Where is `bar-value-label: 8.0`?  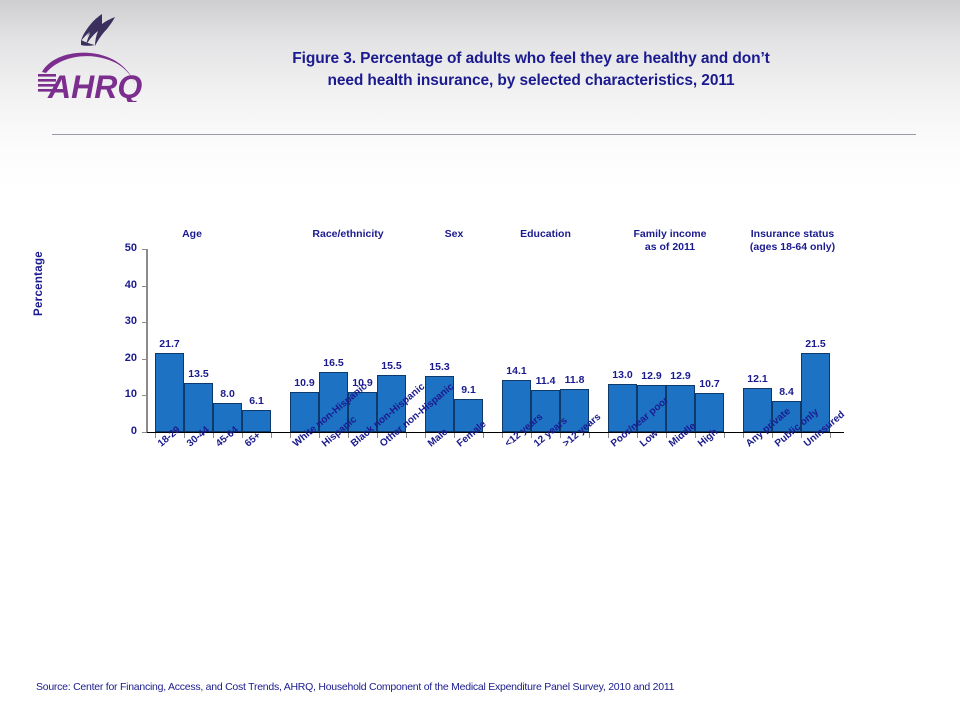 bar-value-label: 8.0 is located at coordinates (227, 393).